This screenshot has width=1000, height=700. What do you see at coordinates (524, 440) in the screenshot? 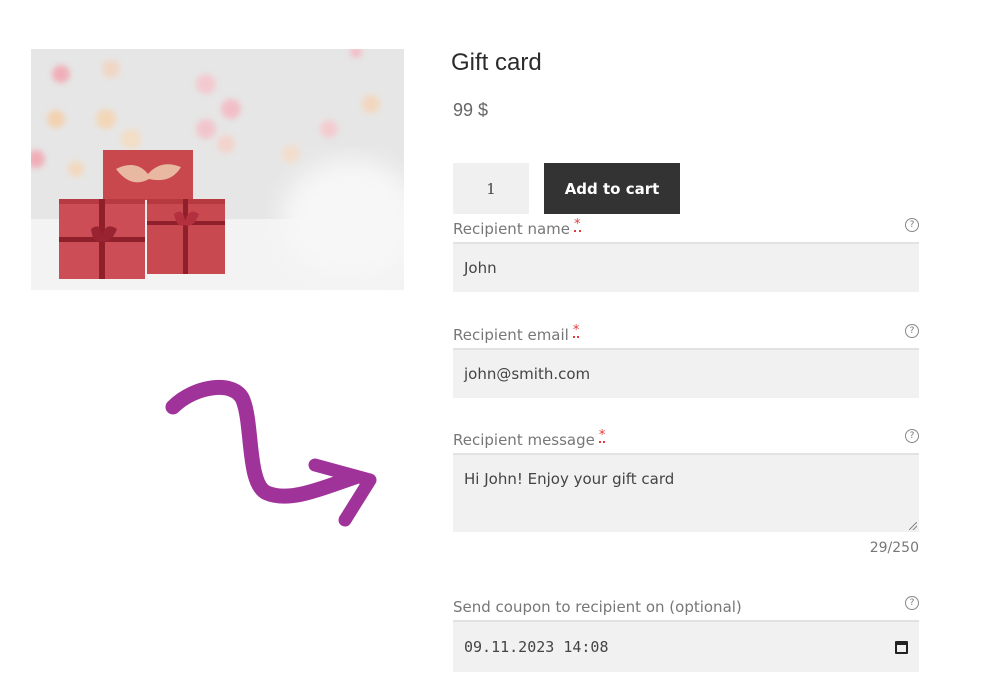
I see `recipient-message-label-text: Recipient message` at bounding box center [524, 440].